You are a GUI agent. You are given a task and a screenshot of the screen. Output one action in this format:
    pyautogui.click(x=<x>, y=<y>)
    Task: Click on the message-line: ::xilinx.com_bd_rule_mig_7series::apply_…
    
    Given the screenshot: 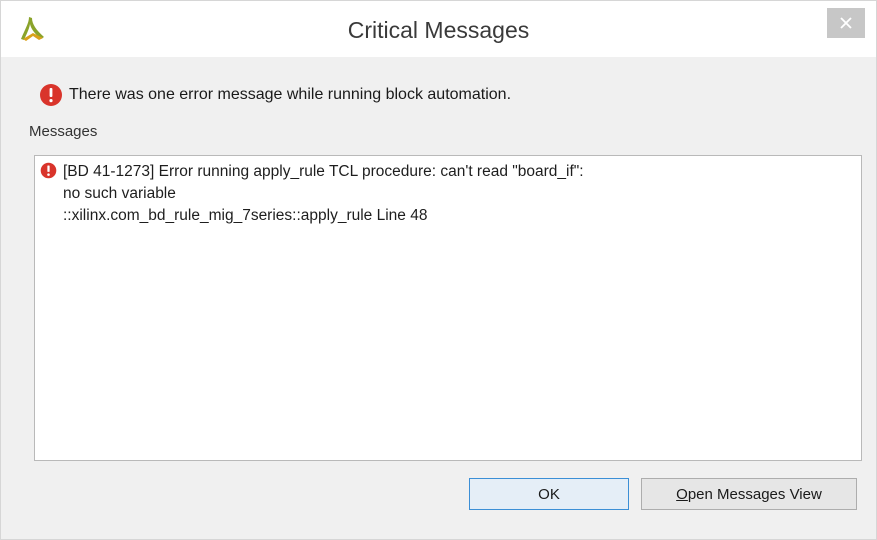 What is the action you would take?
    pyautogui.click(x=245, y=215)
    